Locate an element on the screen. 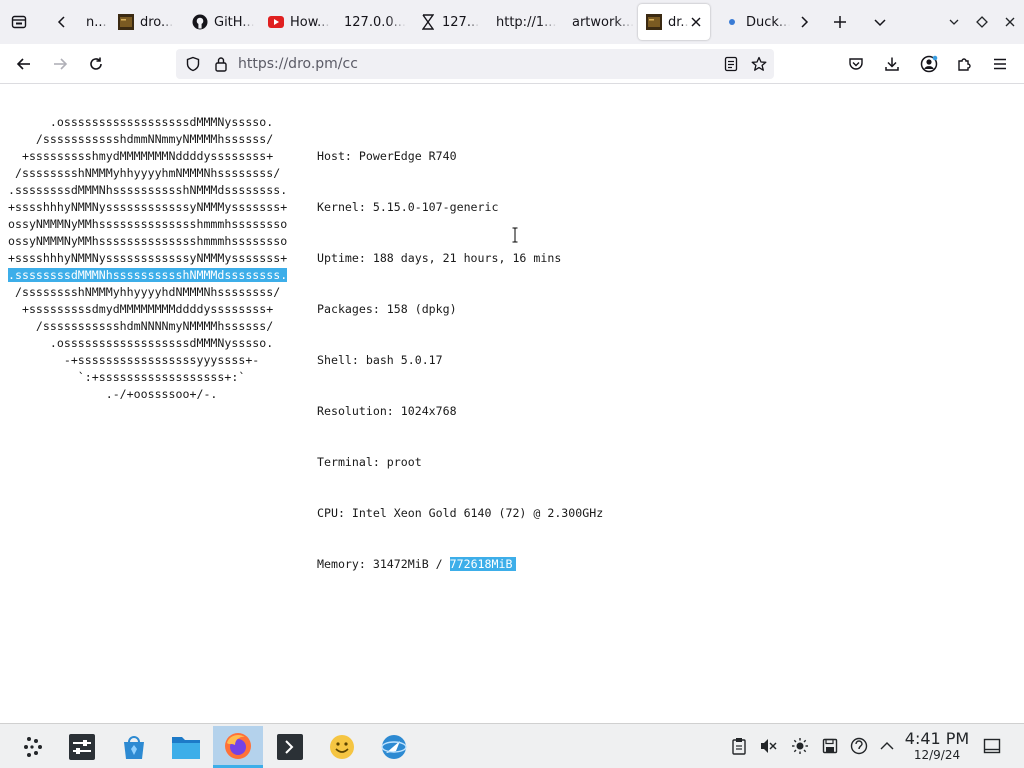 Image resolution: width=1024 pixels, height=768 pixels. taskbar-smiley-app is located at coordinates (342, 747).